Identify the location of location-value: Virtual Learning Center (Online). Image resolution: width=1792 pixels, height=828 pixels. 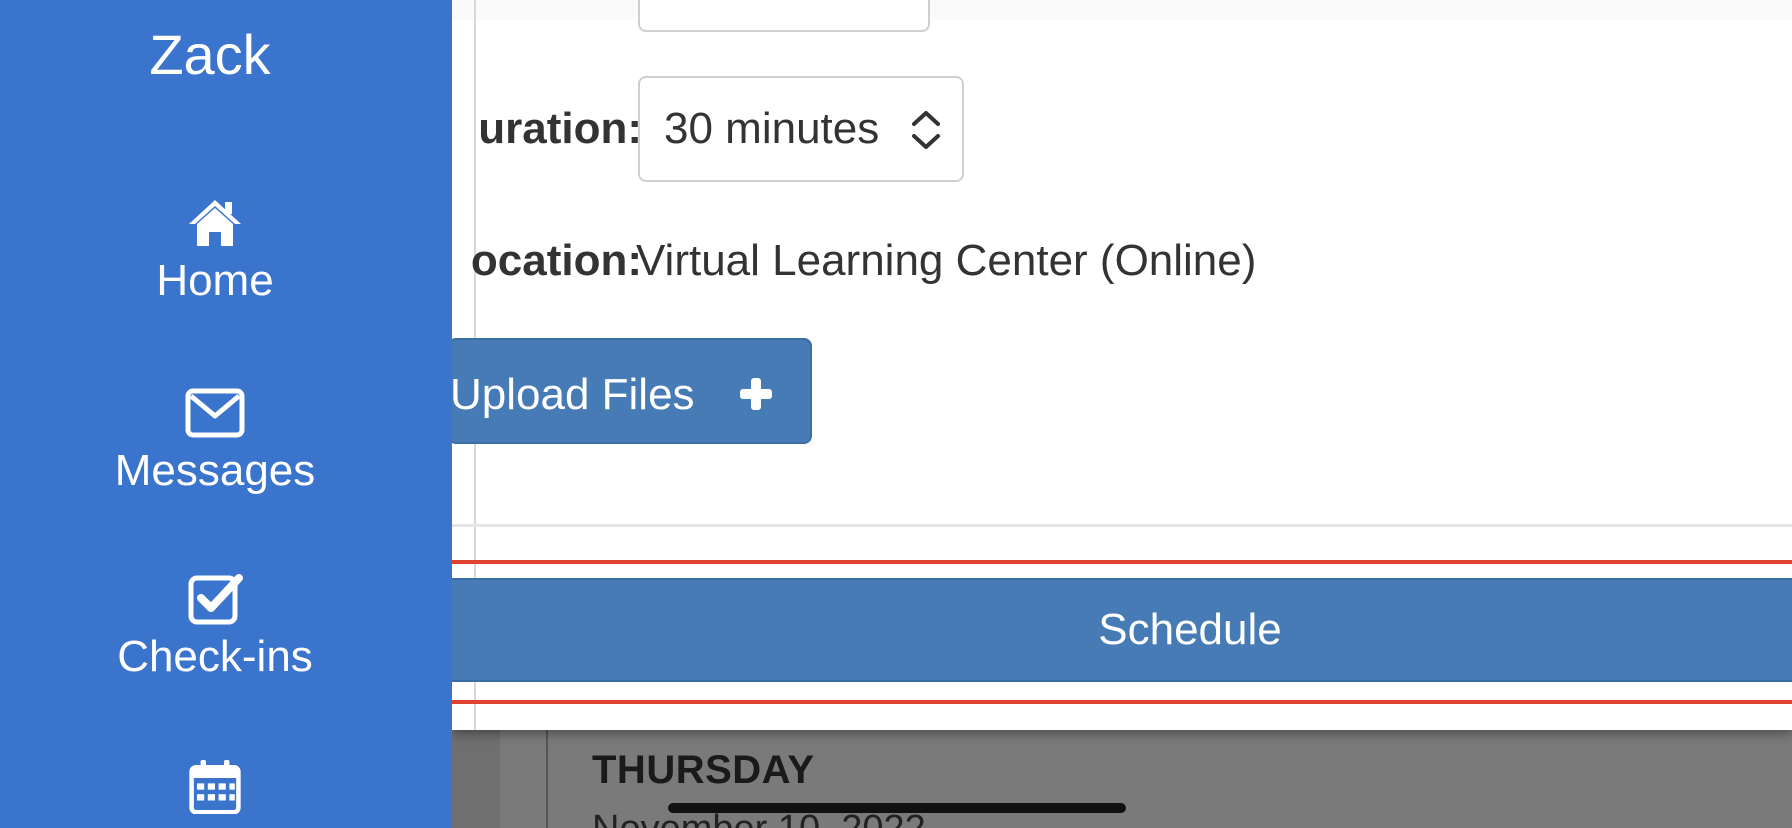
(946, 260).